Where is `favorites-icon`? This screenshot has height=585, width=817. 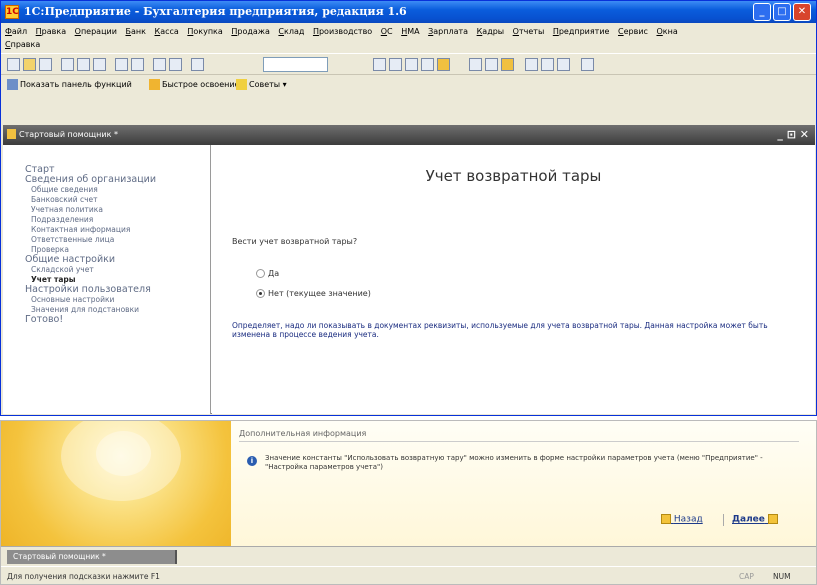 favorites-icon is located at coordinates (443, 64).